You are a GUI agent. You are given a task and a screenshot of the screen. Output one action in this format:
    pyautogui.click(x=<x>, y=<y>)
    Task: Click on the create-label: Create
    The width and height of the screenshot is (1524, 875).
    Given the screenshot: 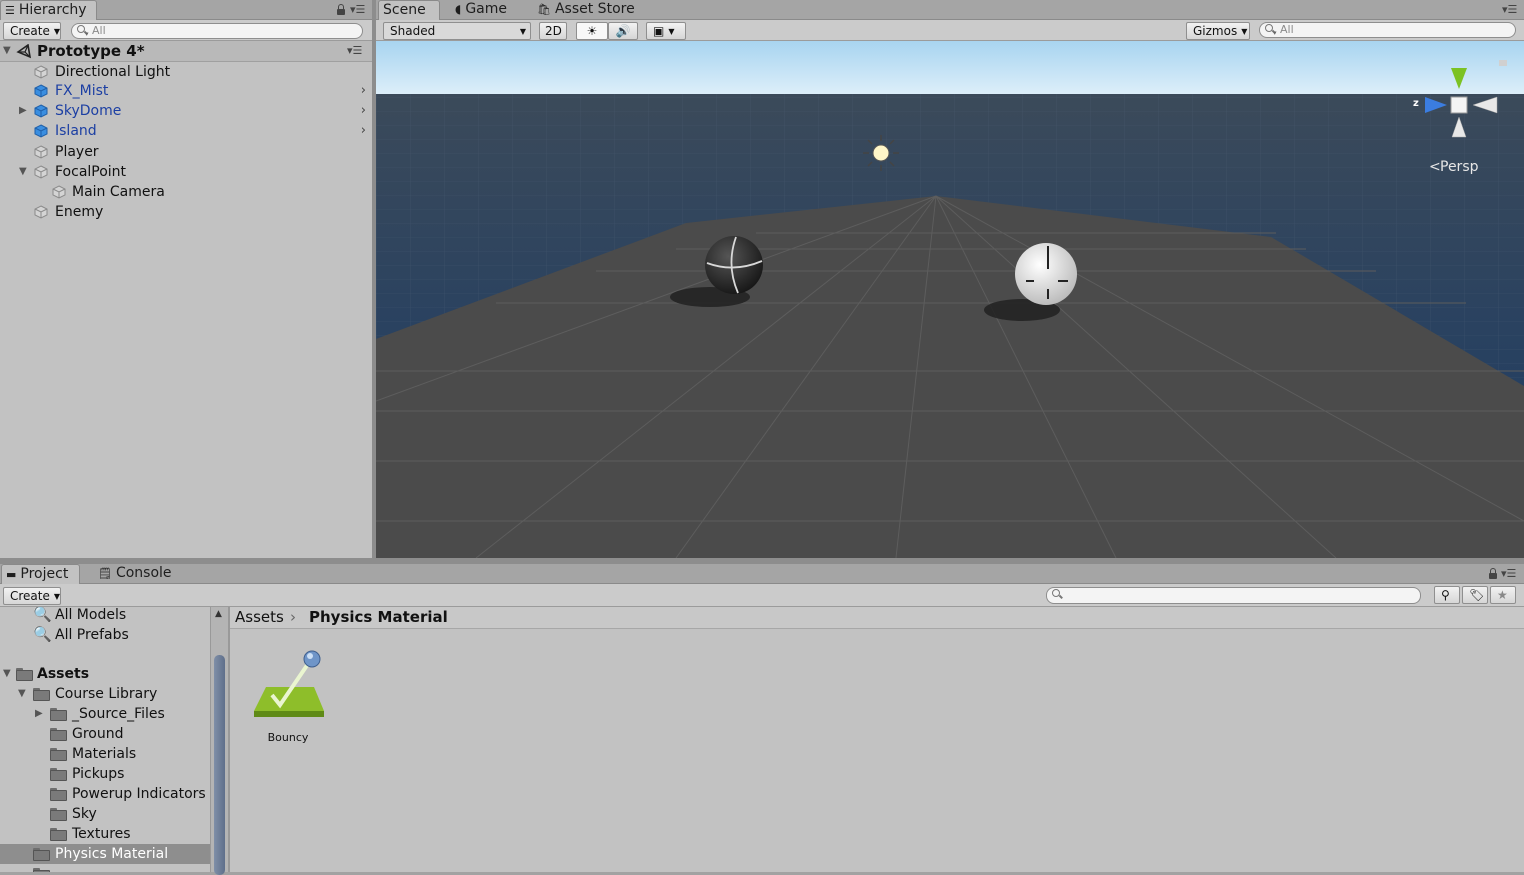 What is the action you would take?
    pyautogui.click(x=30, y=596)
    